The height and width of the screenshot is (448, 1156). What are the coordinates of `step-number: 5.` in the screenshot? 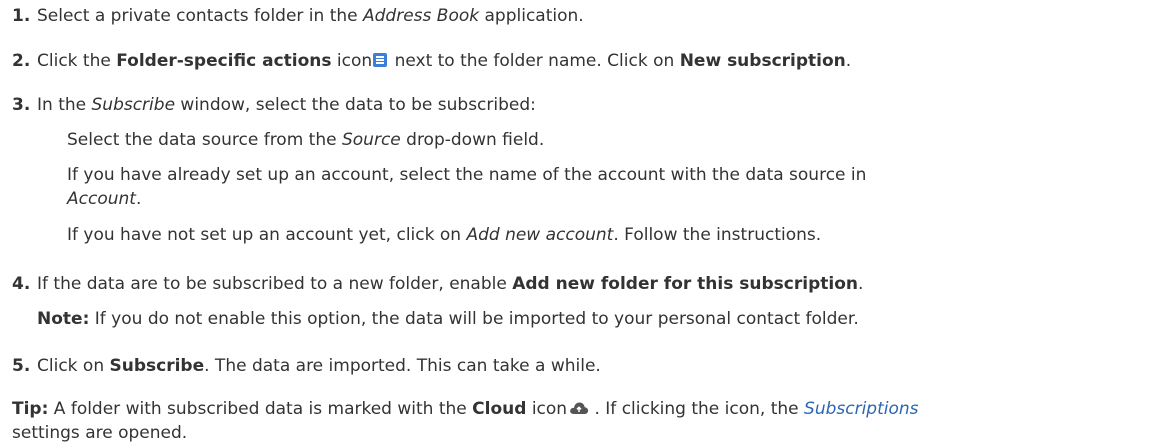 It's located at (21, 366).